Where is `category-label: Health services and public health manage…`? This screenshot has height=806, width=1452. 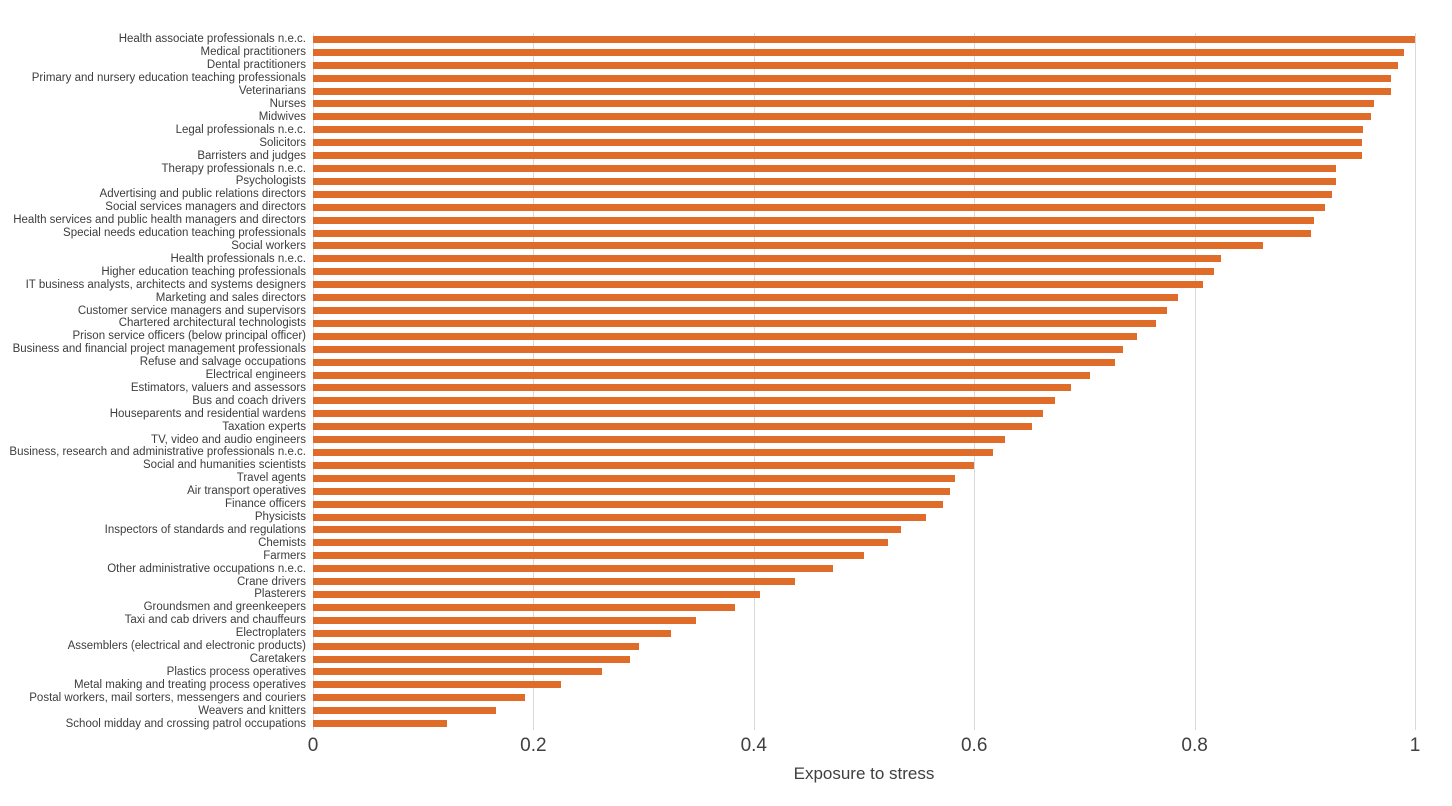 category-label: Health services and public health manage… is located at coordinates (159, 220).